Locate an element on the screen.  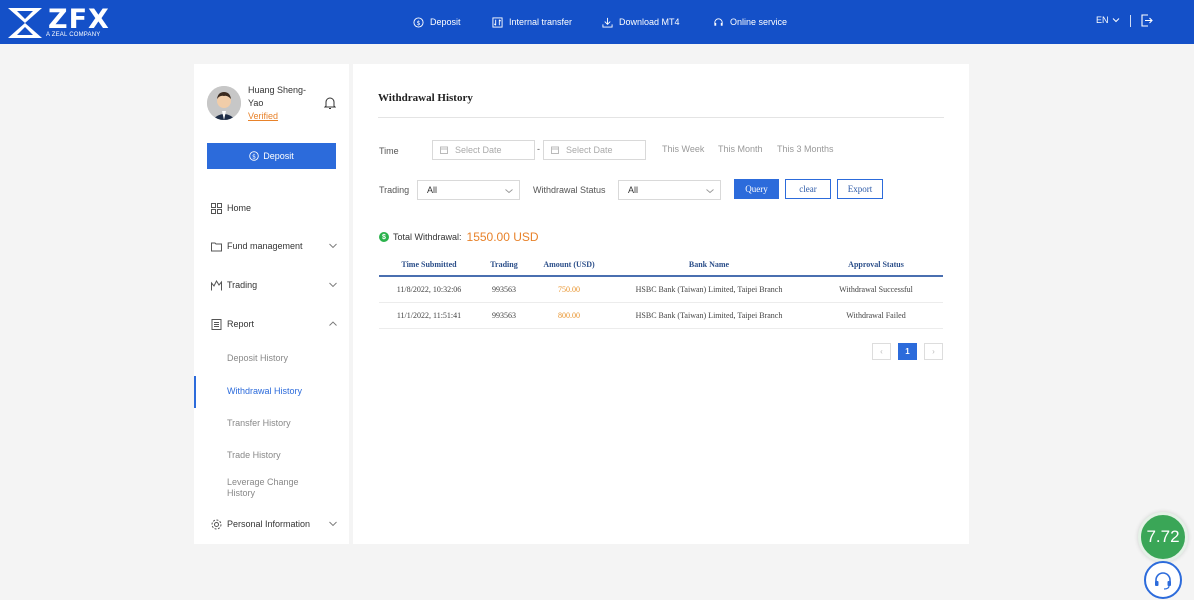
range-this-week: This Week is located at coordinates (683, 149).